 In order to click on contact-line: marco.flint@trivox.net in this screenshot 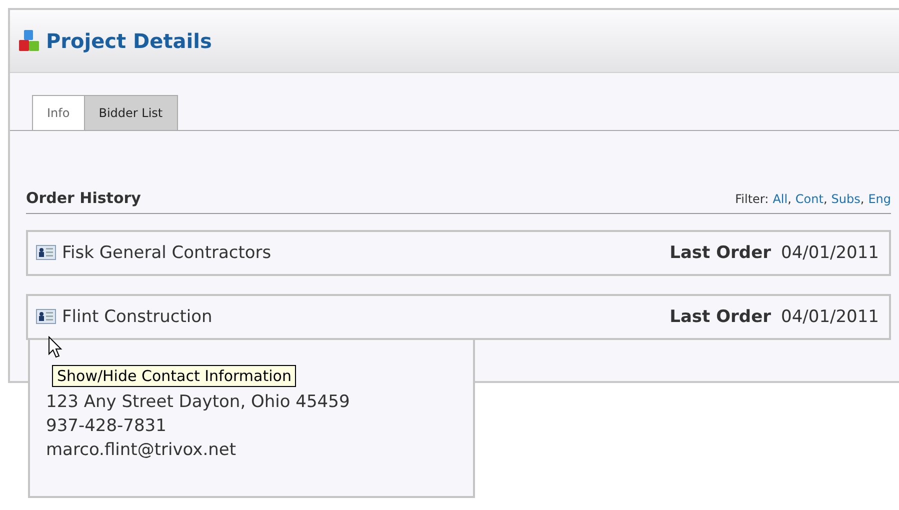, I will do `click(141, 450)`.